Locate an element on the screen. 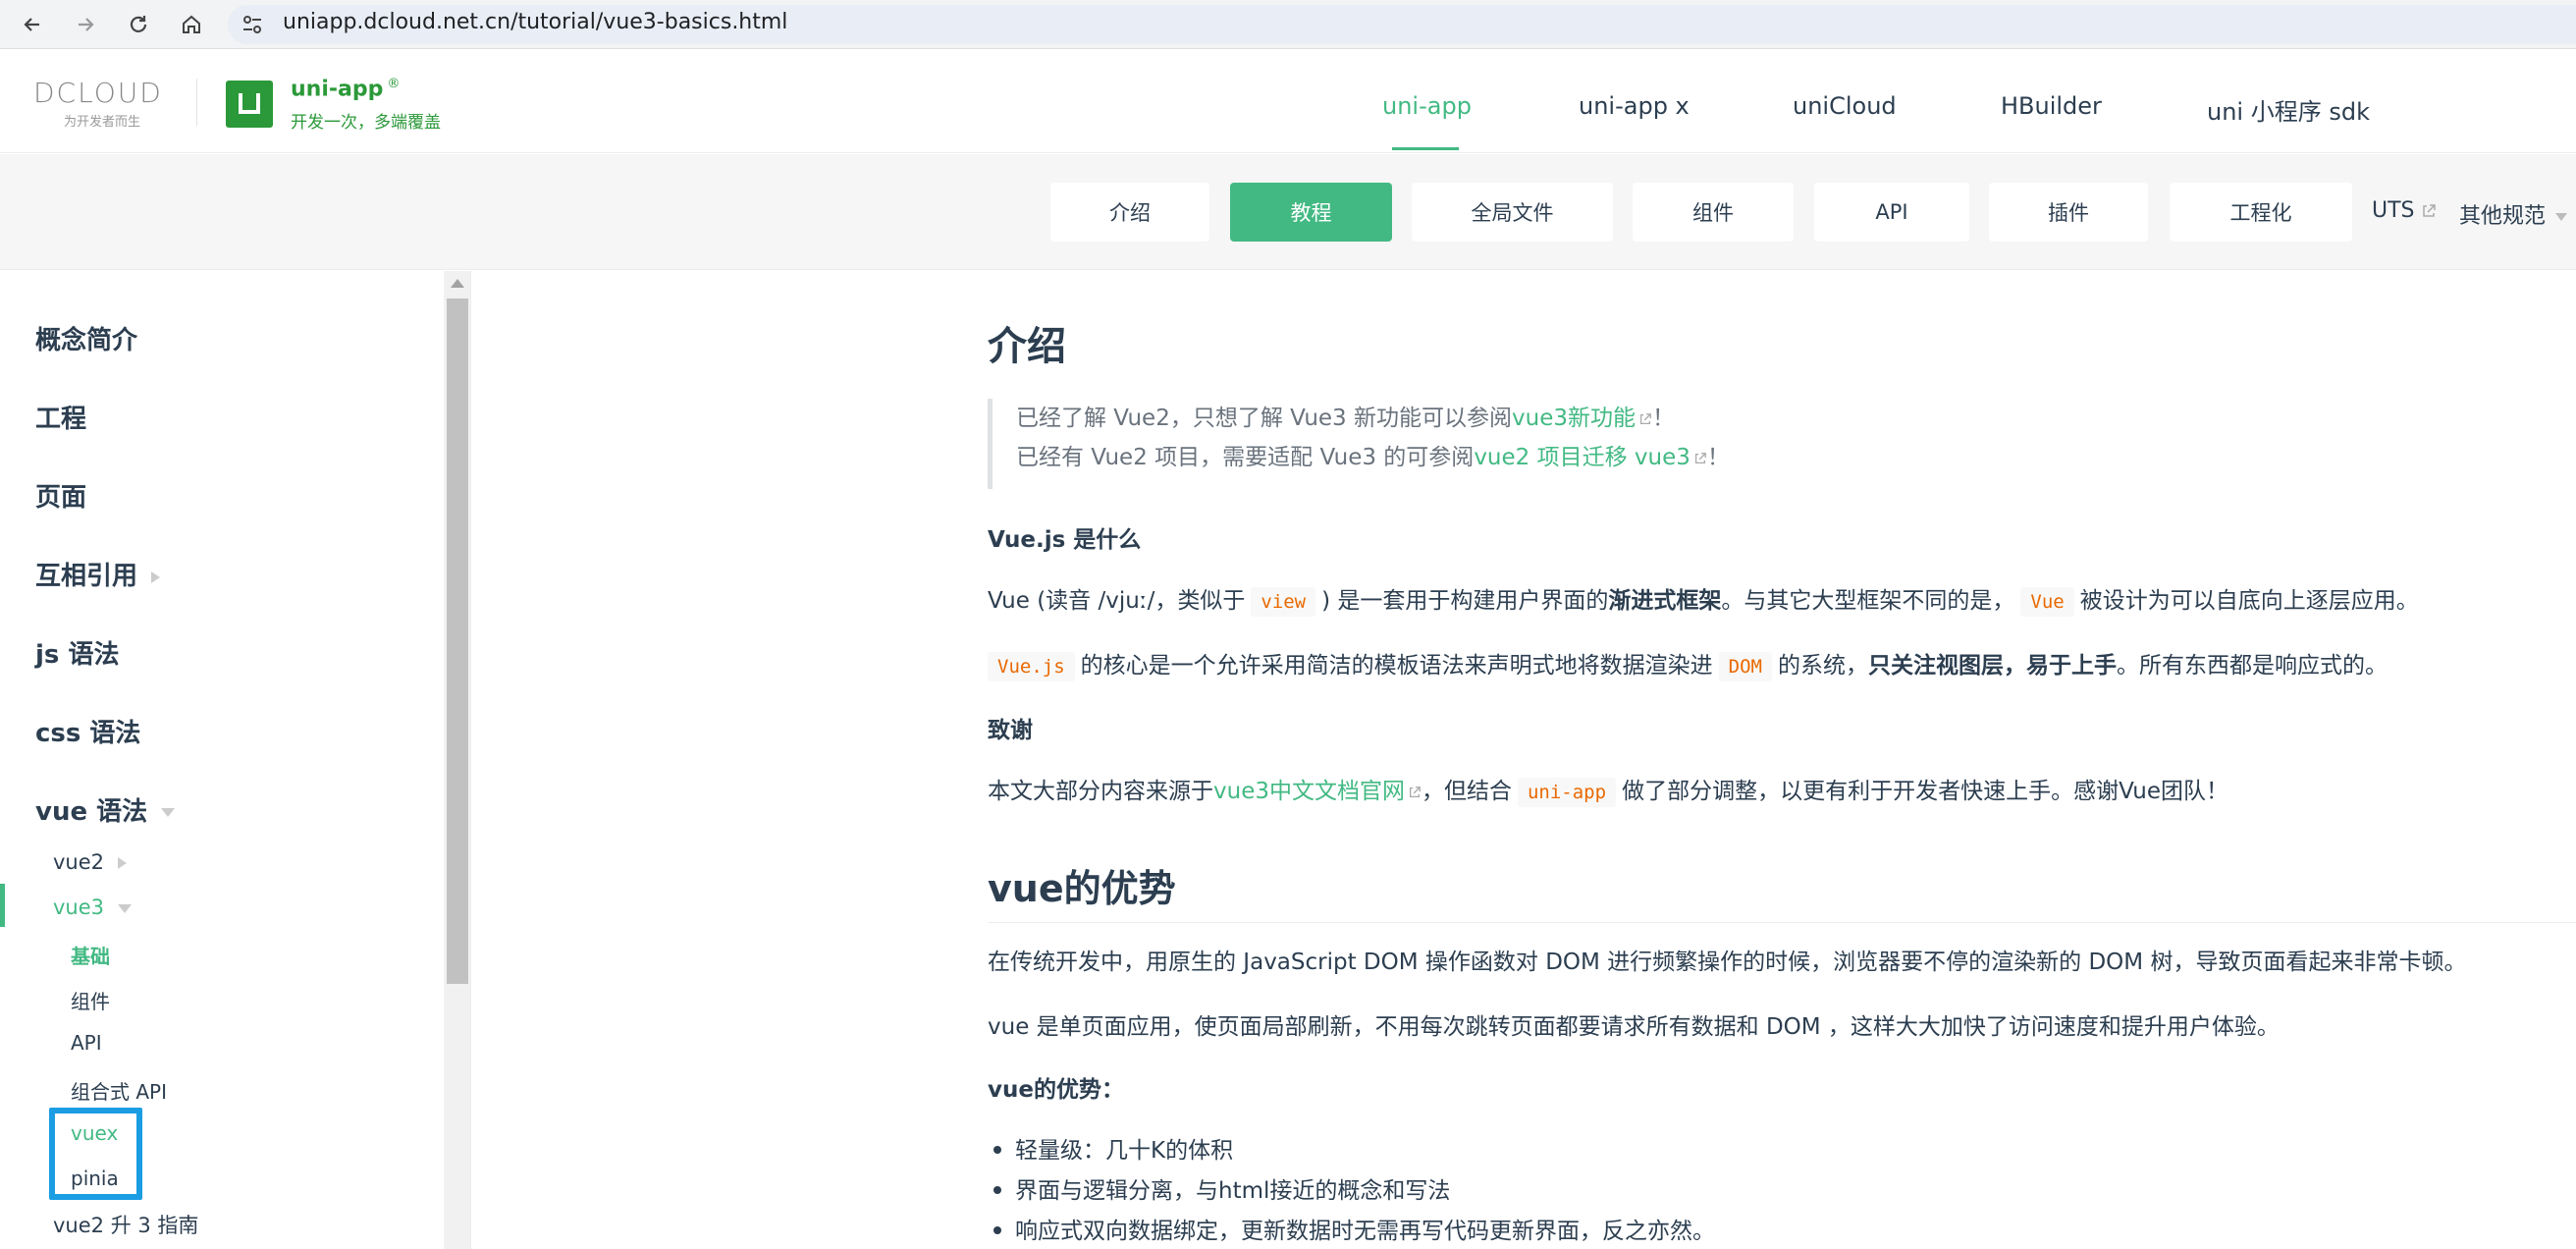  sidebar-item-vue2-label: vue2 is located at coordinates (79, 862).